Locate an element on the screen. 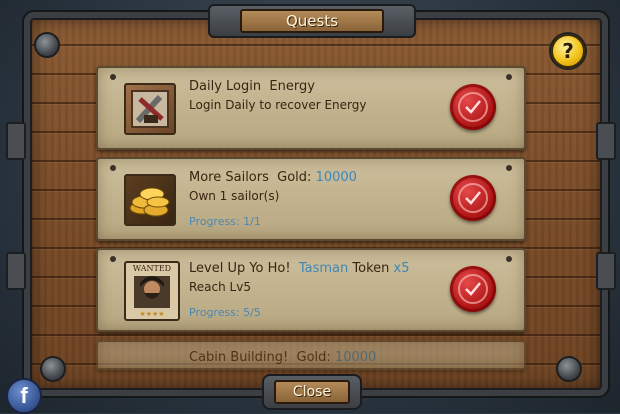 This screenshot has height=414, width=620. quest-name: Cabin Building! is located at coordinates (239, 357).